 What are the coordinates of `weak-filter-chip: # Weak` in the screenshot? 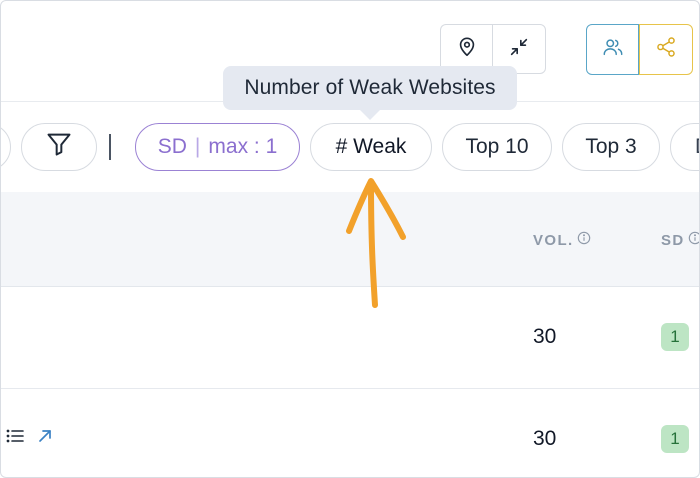 It's located at (371, 147).